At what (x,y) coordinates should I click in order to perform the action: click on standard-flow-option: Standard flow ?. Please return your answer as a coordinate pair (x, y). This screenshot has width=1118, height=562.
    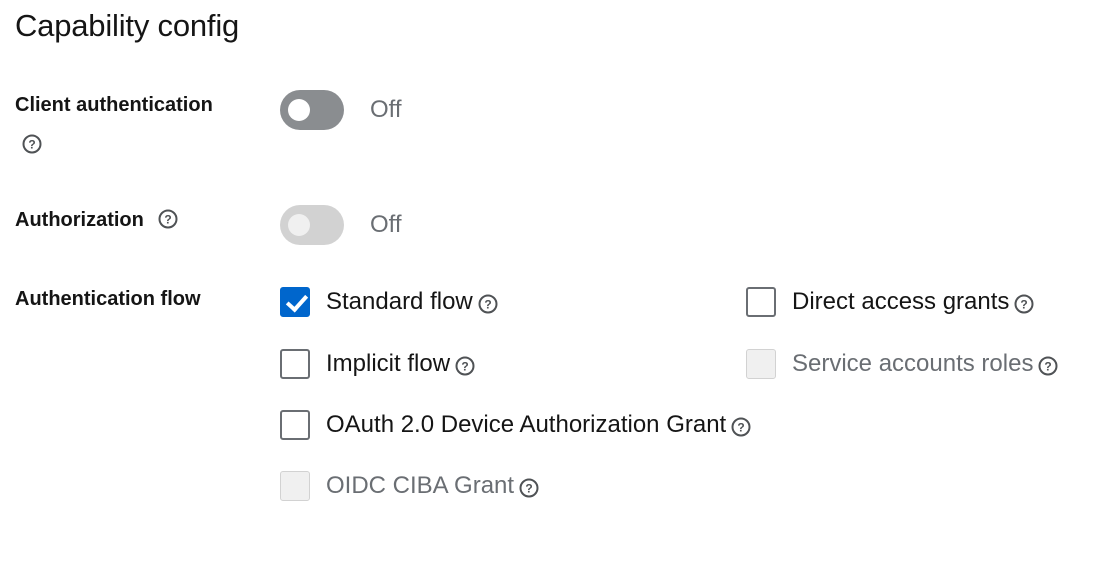
    Looking at the image, I should click on (389, 302).